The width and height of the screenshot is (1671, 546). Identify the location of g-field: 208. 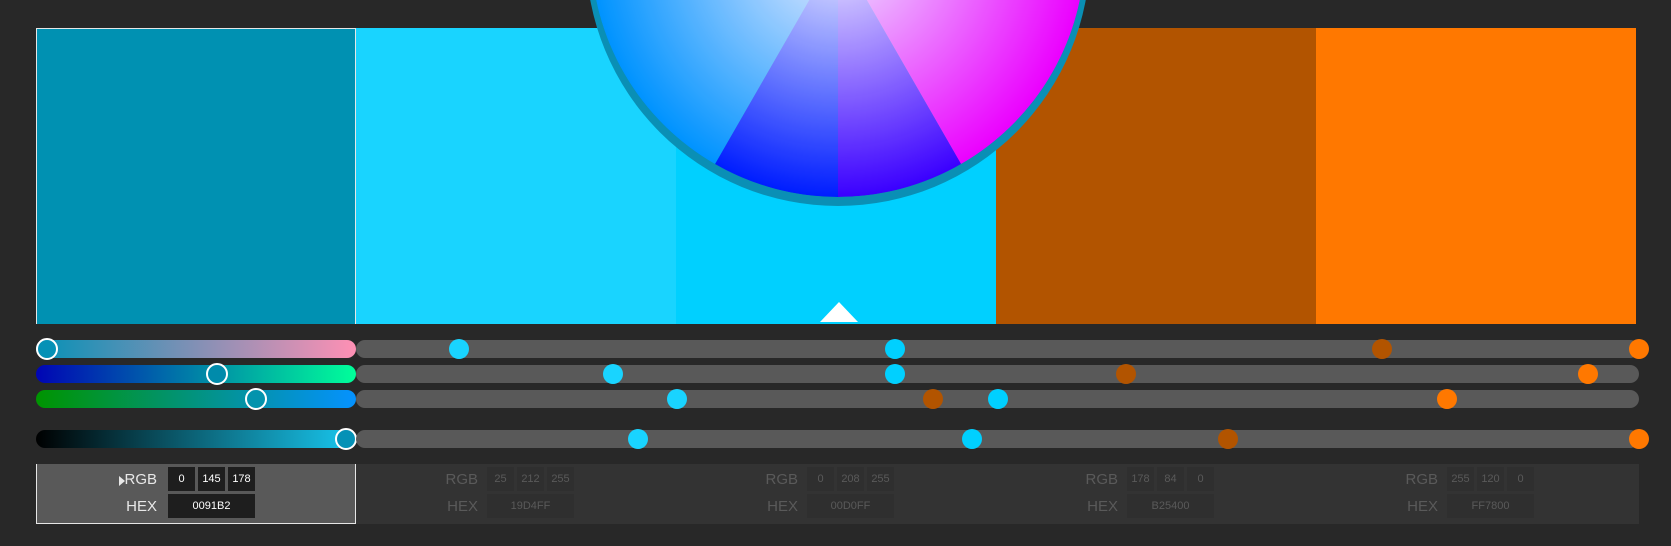
(850, 479).